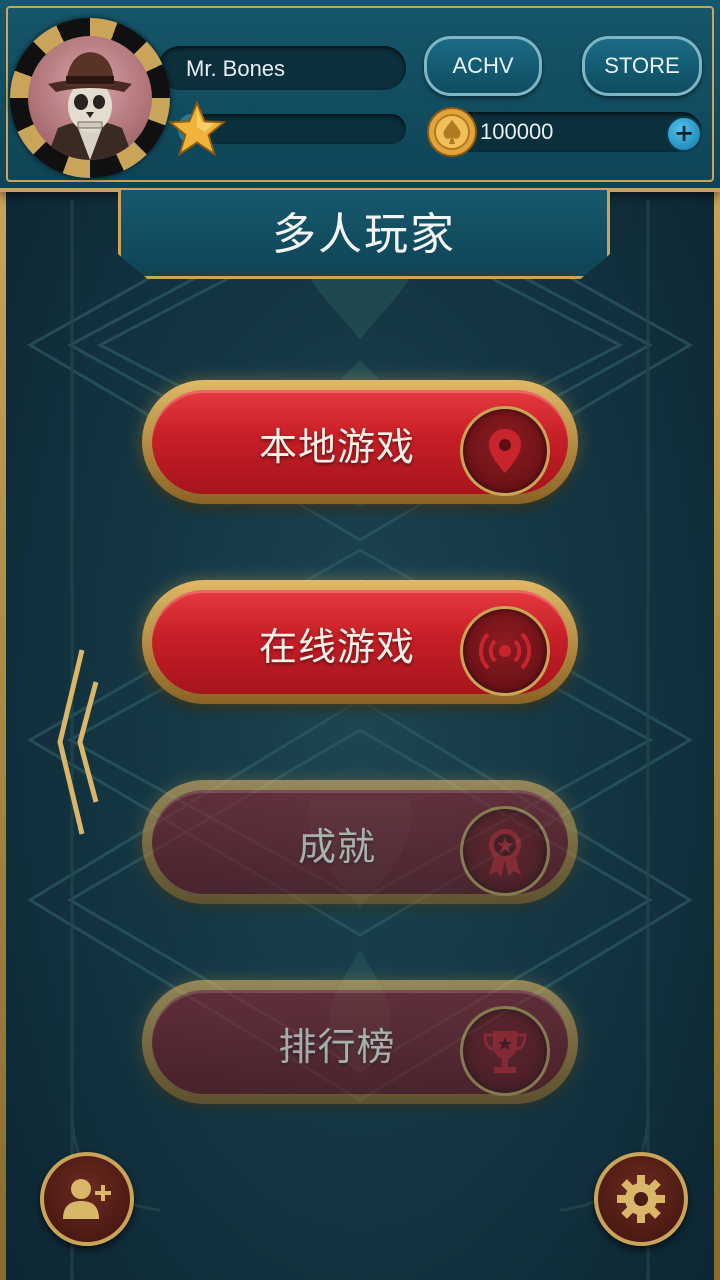  What do you see at coordinates (3, 735) in the screenshot?
I see `left-frame-border` at bounding box center [3, 735].